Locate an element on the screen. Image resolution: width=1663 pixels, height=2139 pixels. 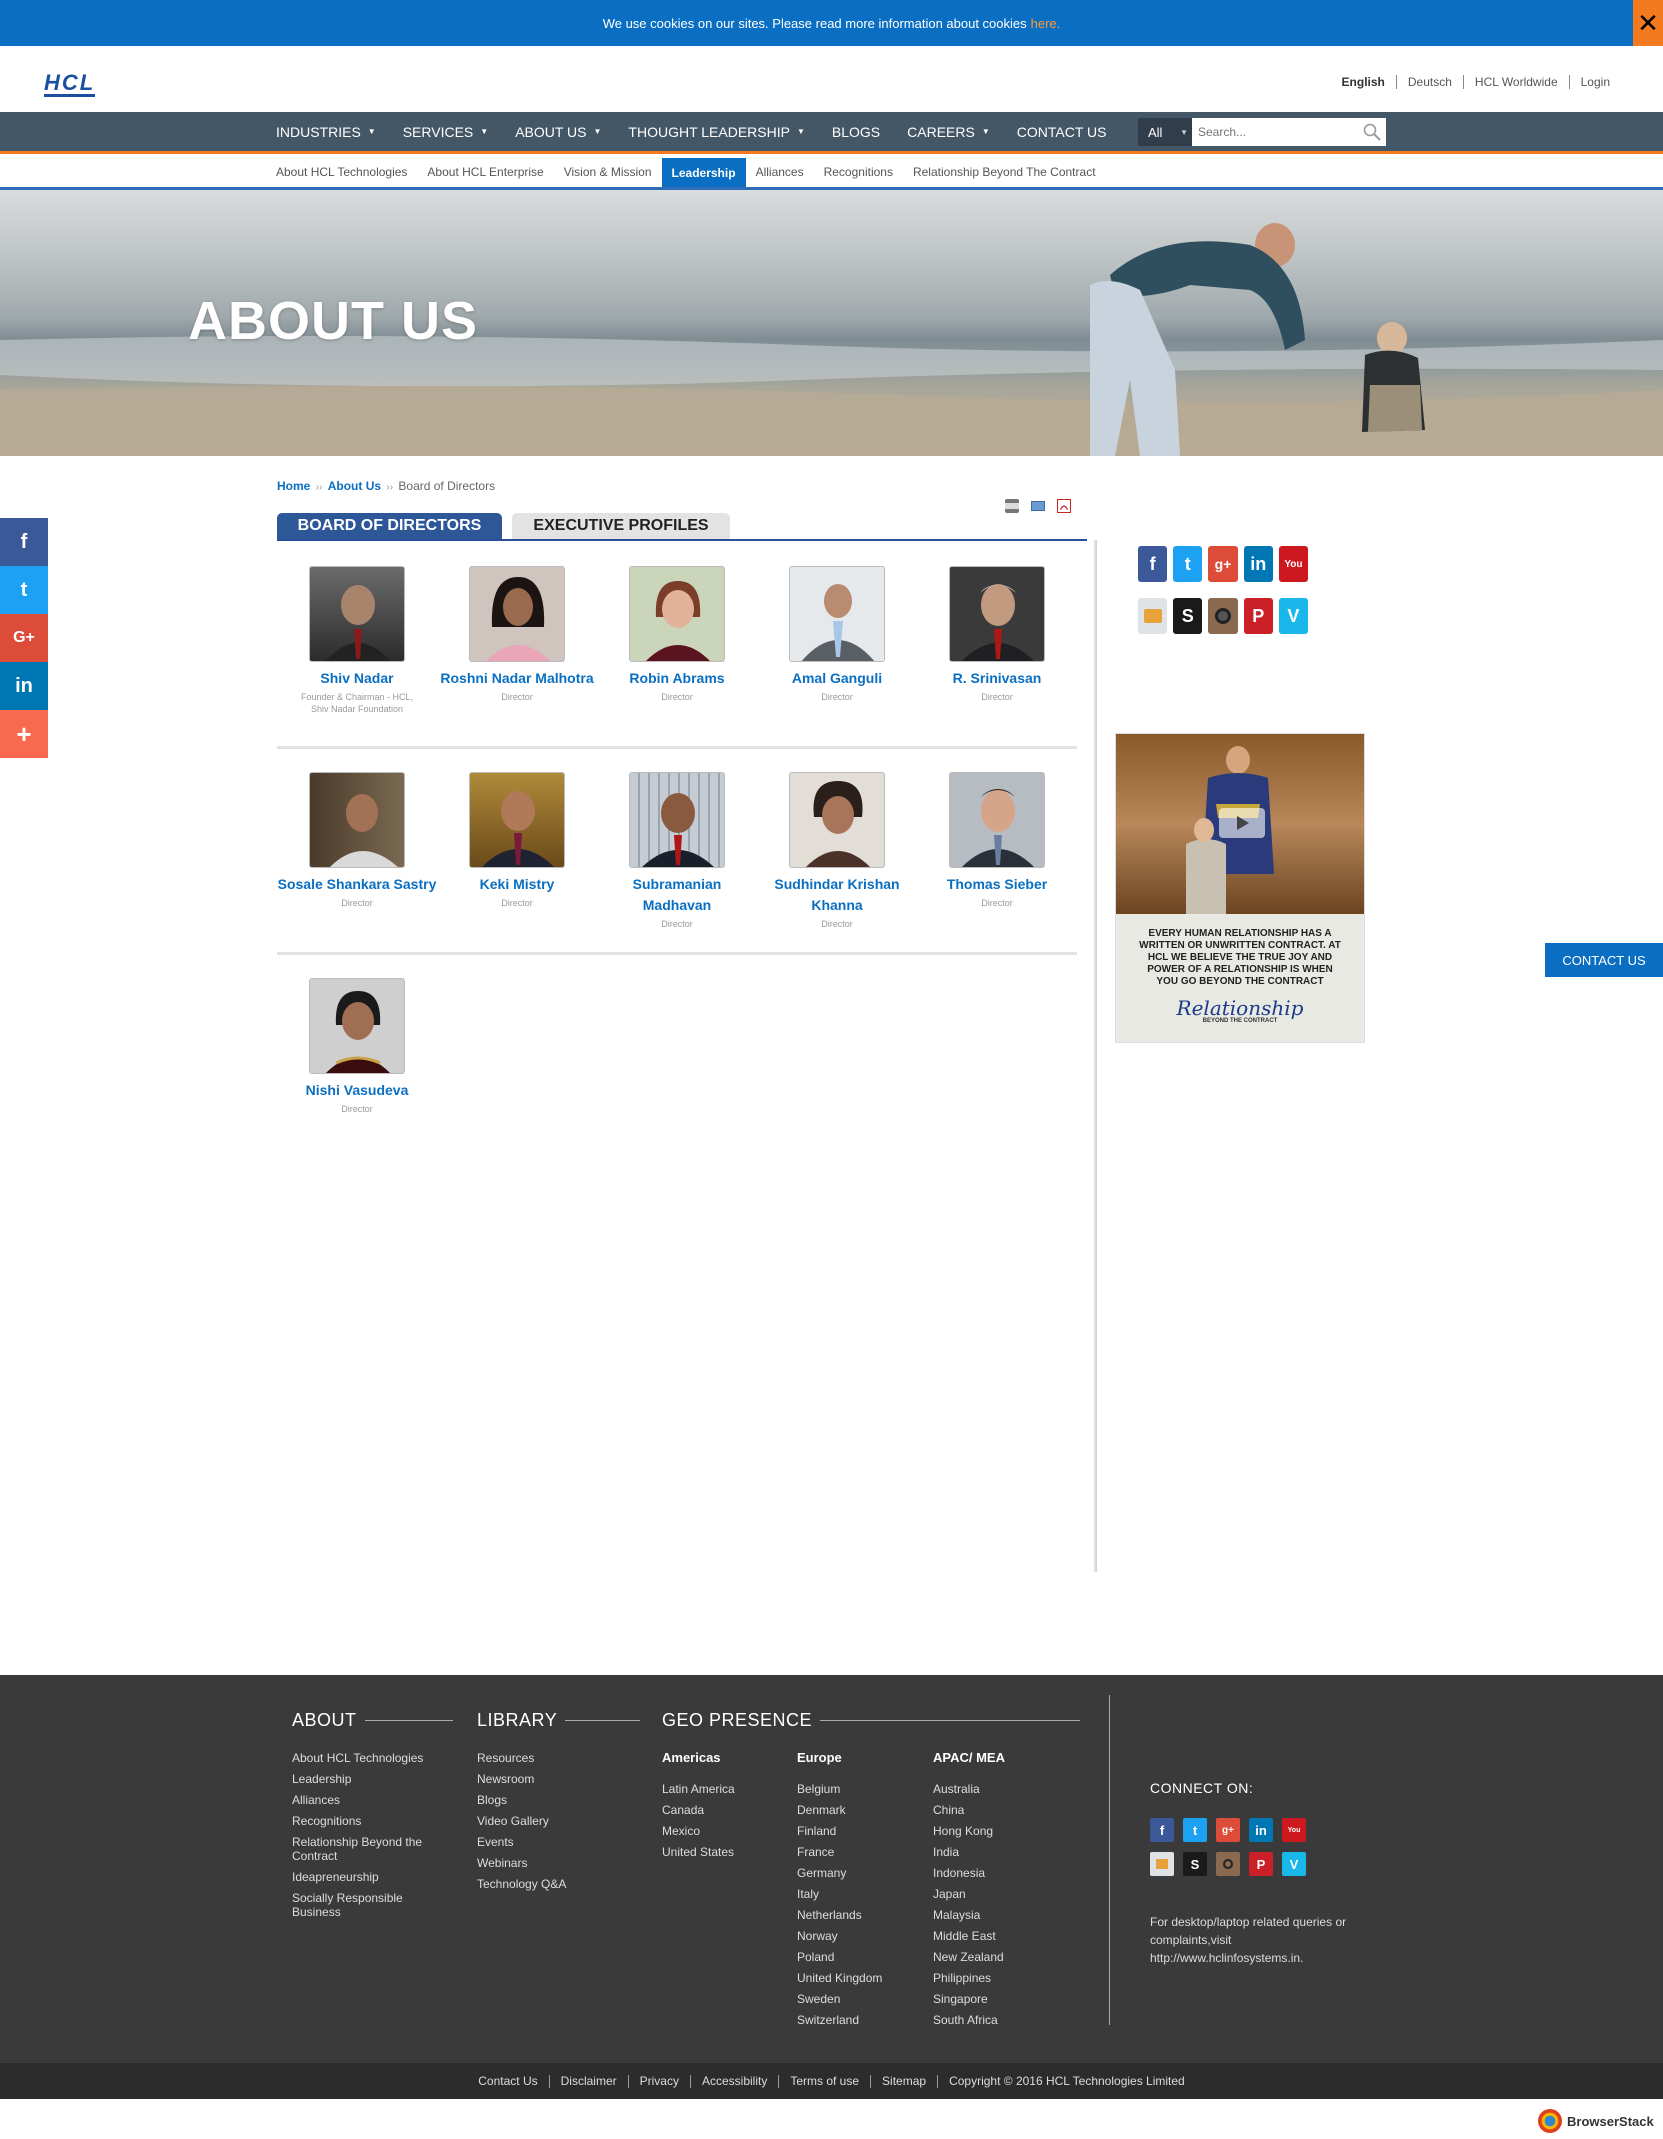
footer-link: New Zealand is located at coordinates (968, 1957).